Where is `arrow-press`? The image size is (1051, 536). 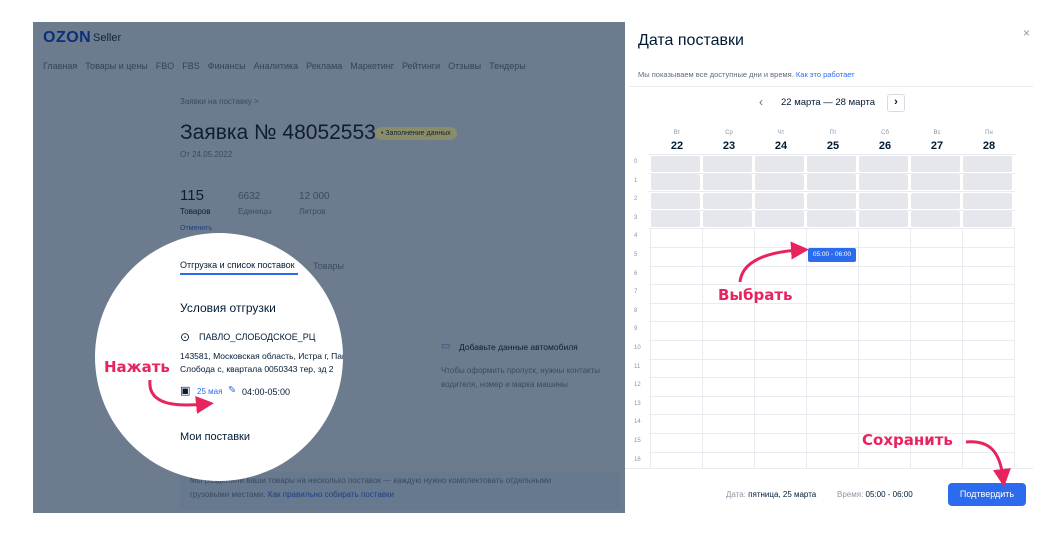 arrow-press is located at coordinates (181, 396).